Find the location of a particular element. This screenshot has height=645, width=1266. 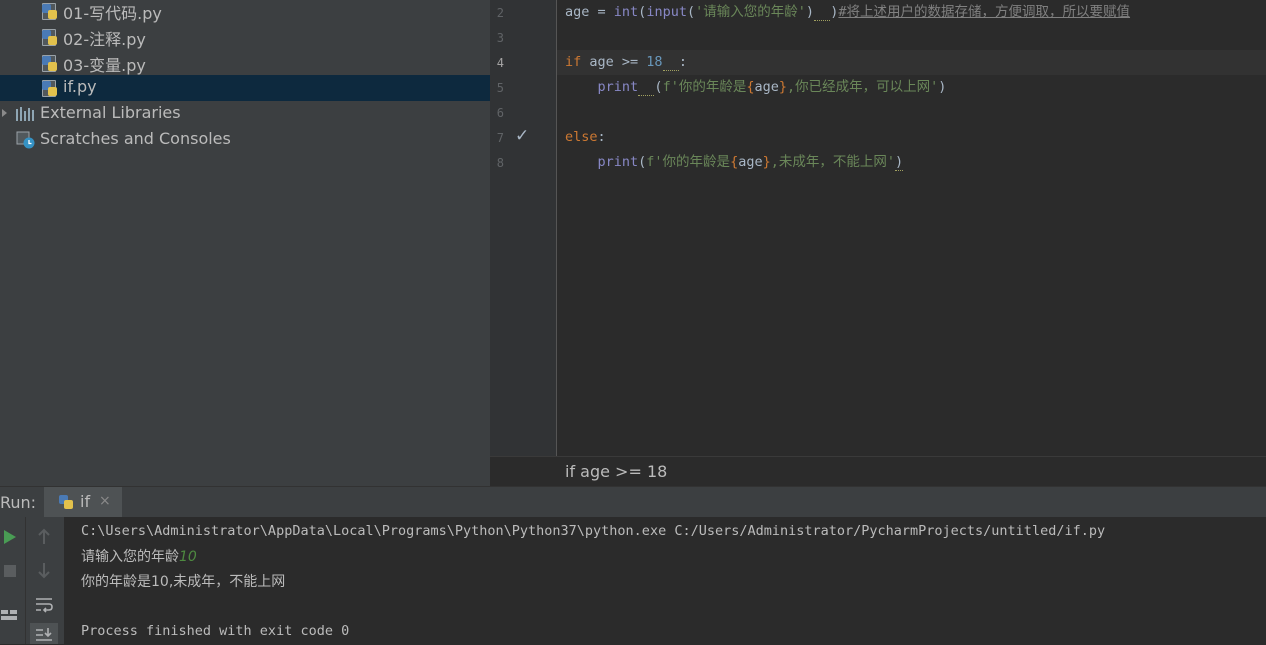

scroll-to-end-icon is located at coordinates (44, 634).